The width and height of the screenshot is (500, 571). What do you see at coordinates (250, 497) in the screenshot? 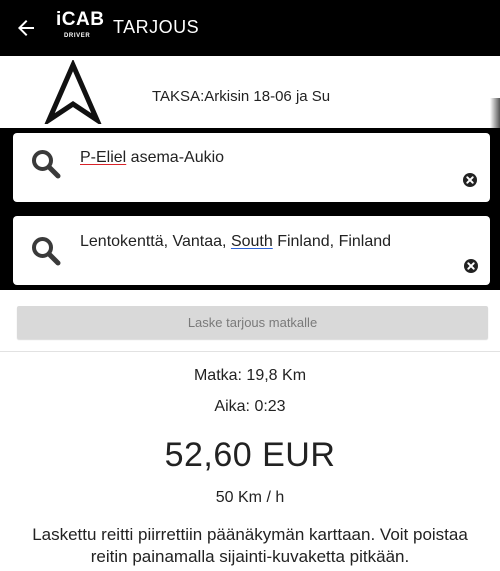
I see `average-speed: 50 Km / h` at bounding box center [250, 497].